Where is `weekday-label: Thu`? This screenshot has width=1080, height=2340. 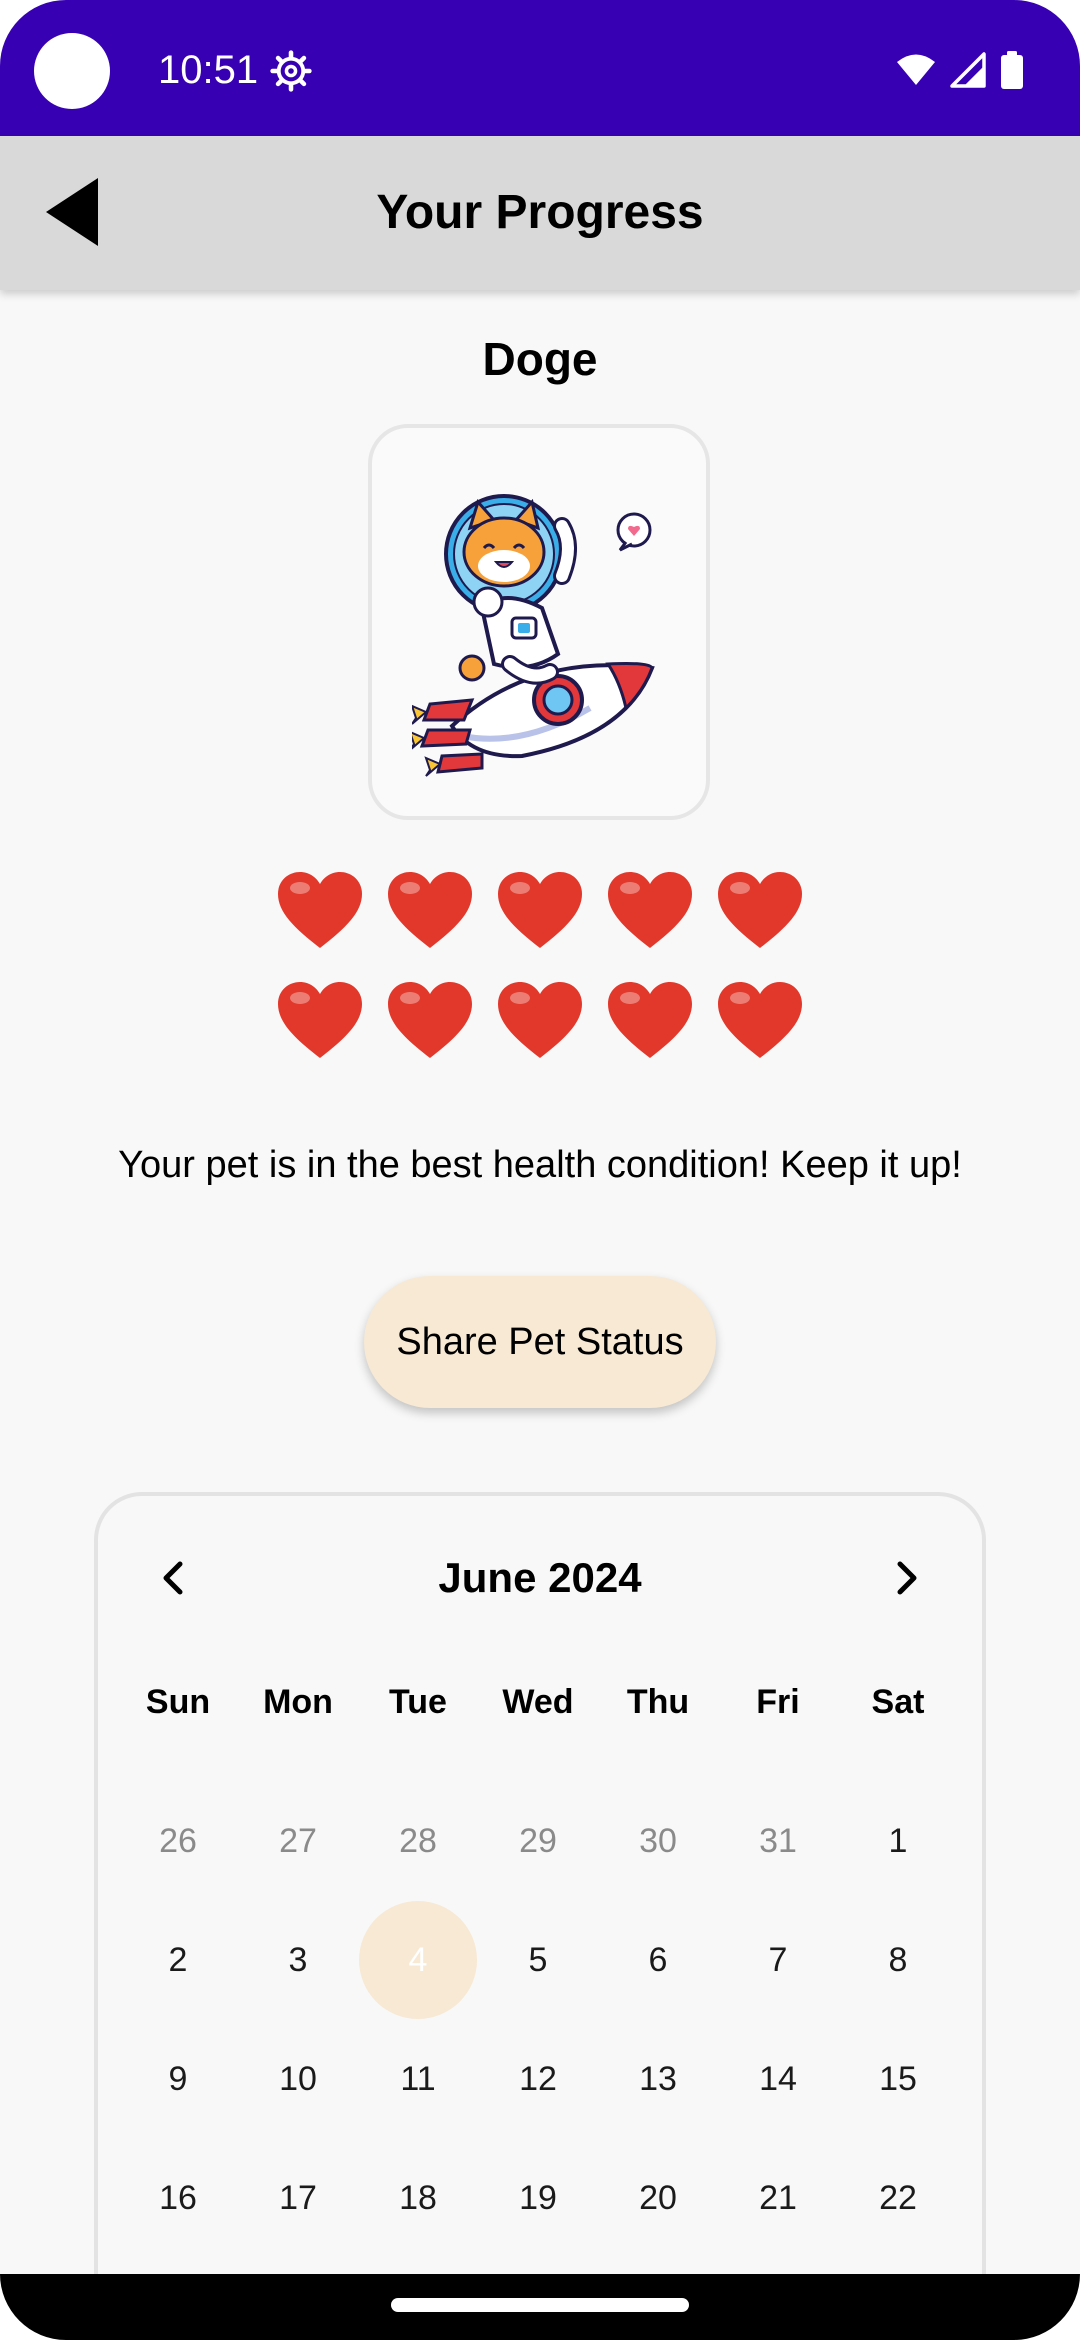 weekday-label: Thu is located at coordinates (658, 1702).